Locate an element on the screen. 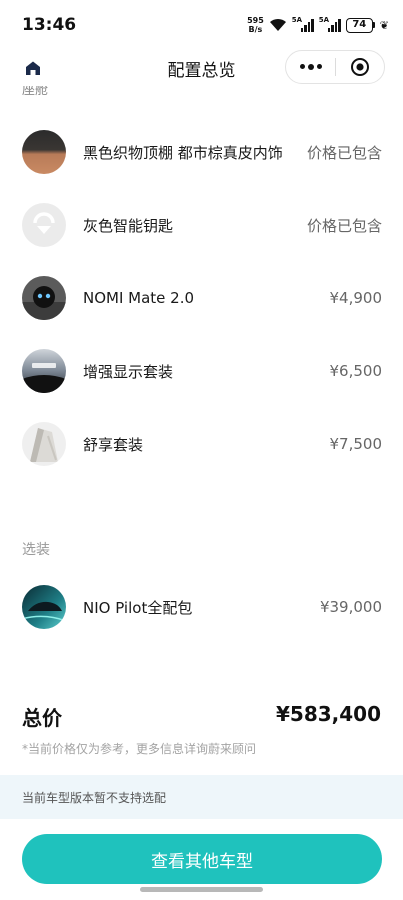 The image size is (403, 900). list-item: 黑色织物顶棚 都市棕真皮内饰 价格已包含 is located at coordinates (202, 152).